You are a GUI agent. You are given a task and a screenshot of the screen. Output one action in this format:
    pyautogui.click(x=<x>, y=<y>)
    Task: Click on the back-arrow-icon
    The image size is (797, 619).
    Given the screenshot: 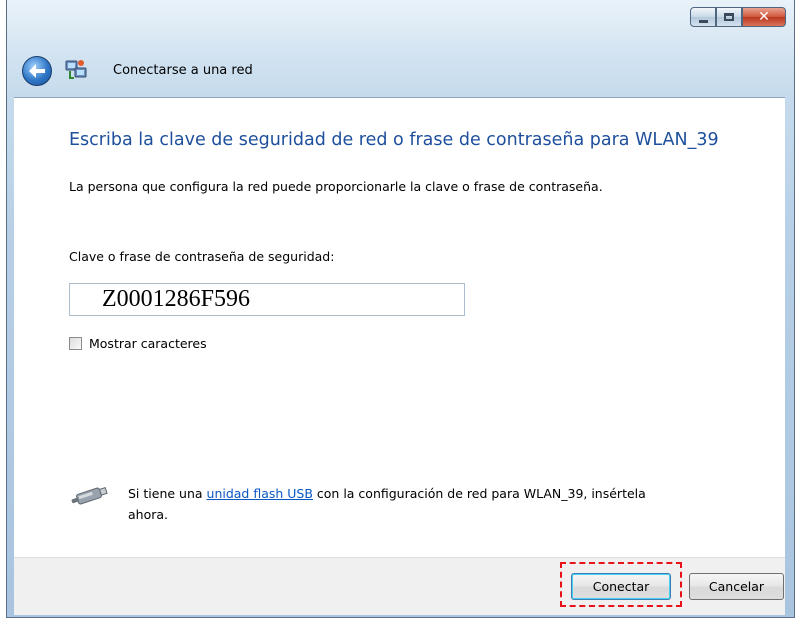 What is the action you would take?
    pyautogui.click(x=37, y=71)
    